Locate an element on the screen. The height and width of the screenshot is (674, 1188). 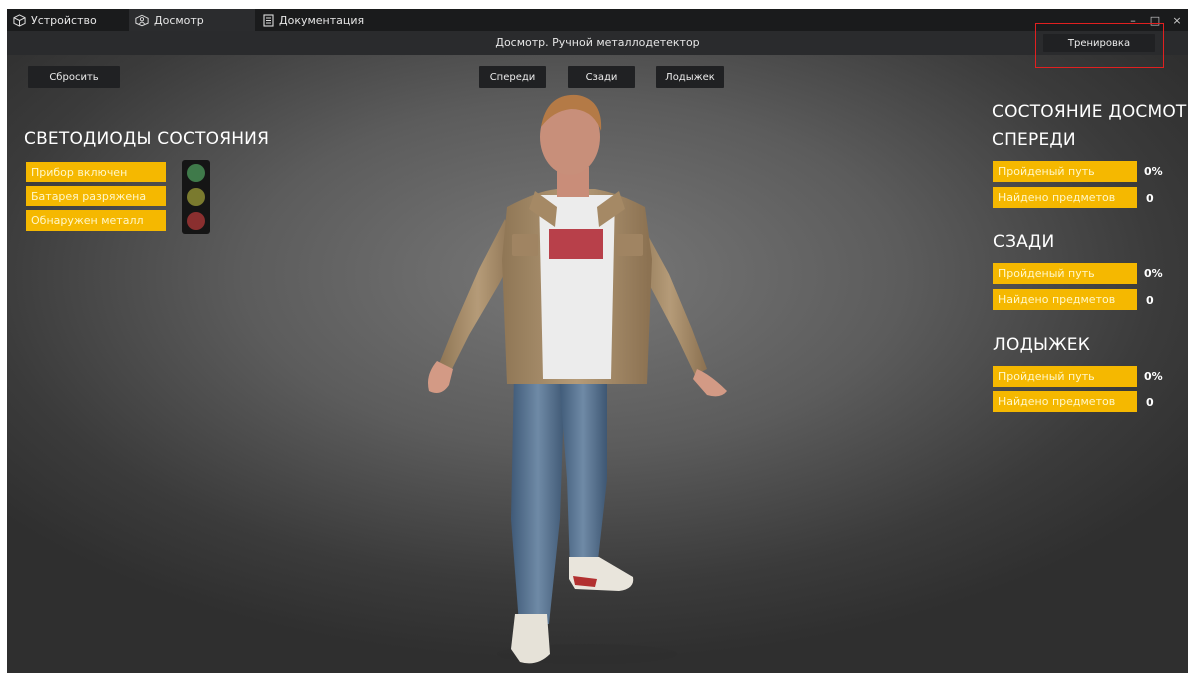
led-battery-indicator is located at coordinates (196, 197).